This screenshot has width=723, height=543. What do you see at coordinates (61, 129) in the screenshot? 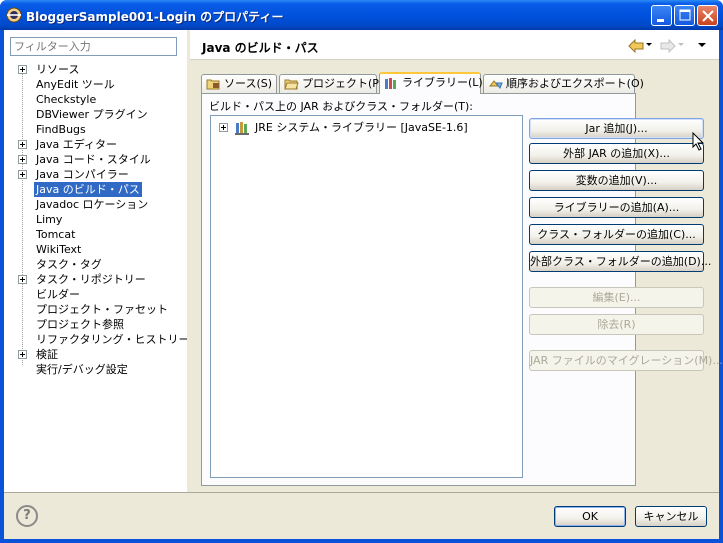
I see `tree-item-label: FindBugs` at bounding box center [61, 129].